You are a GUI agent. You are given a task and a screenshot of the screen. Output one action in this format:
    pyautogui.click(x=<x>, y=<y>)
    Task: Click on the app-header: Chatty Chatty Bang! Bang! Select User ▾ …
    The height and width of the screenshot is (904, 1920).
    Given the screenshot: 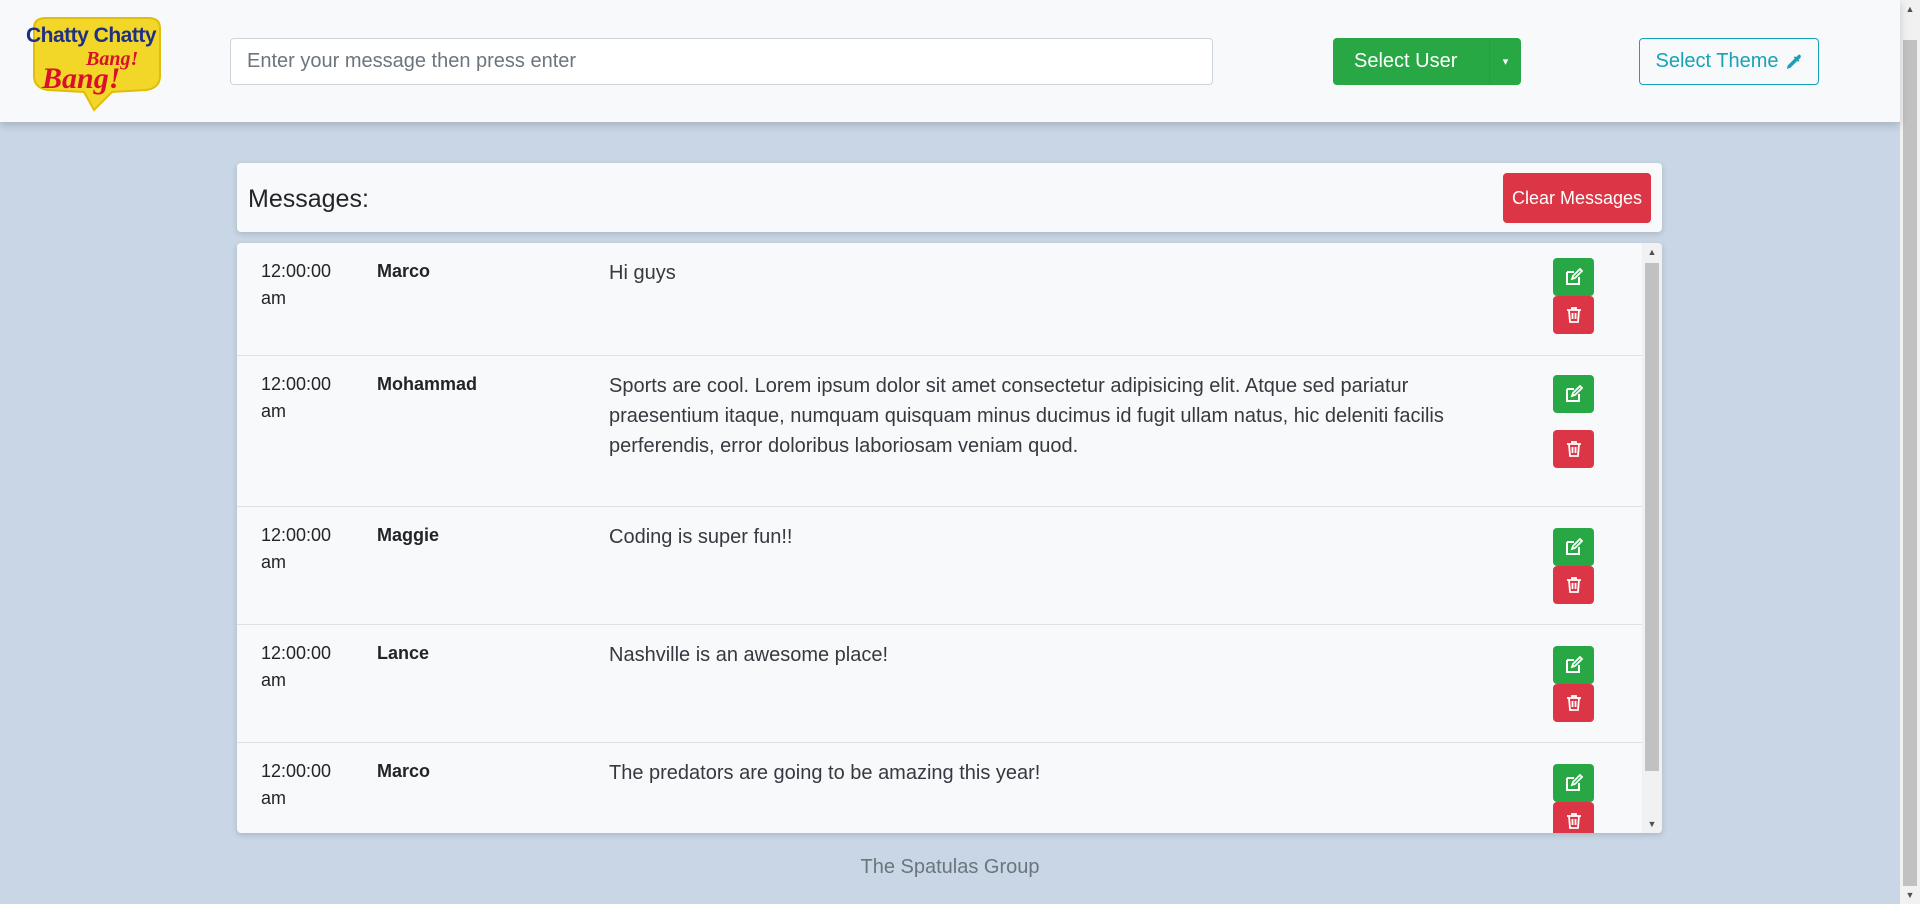 What is the action you would take?
    pyautogui.click(x=950, y=61)
    